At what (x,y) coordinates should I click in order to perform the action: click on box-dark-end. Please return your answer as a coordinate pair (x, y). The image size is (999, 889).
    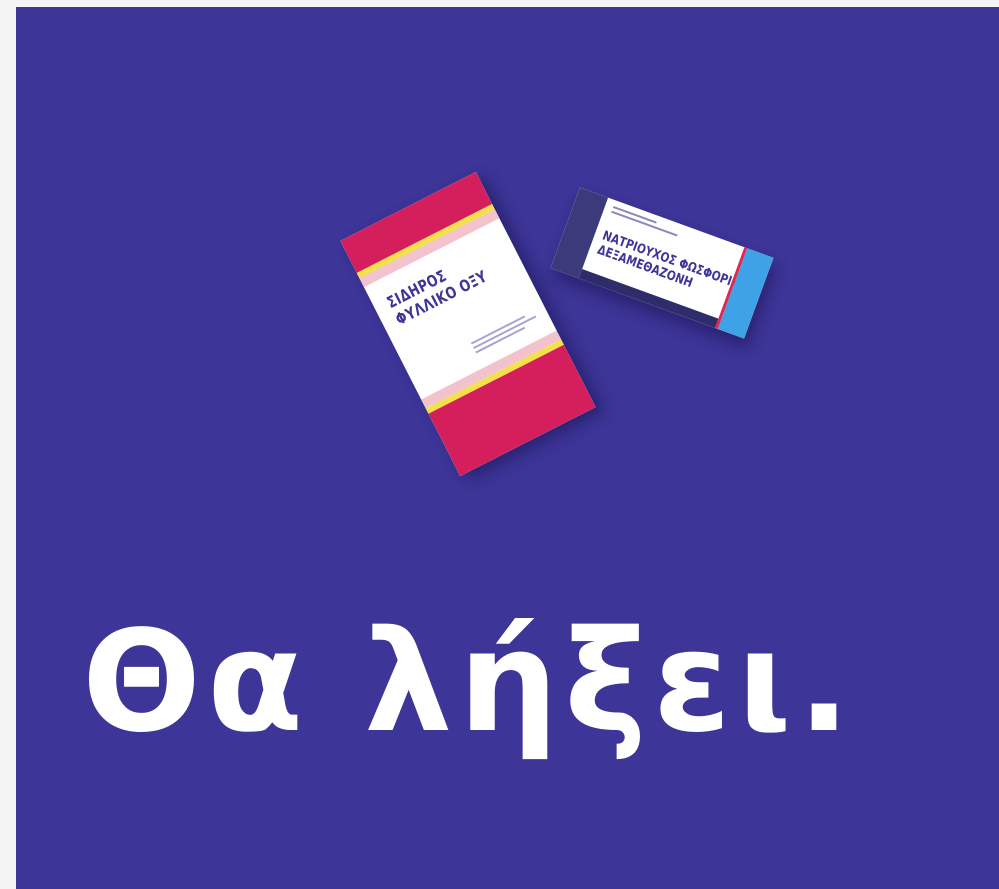
    Looking at the image, I should click on (579, 233).